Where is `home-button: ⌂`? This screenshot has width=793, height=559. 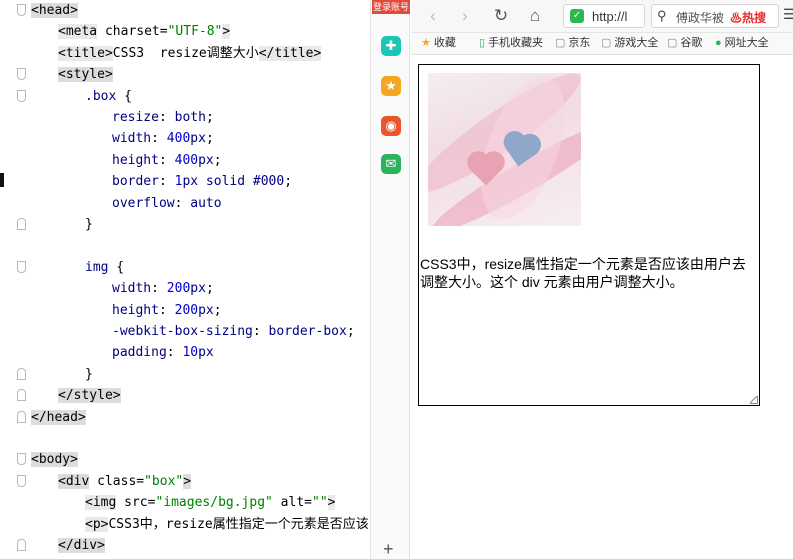
home-button: ⌂ is located at coordinates (535, 16).